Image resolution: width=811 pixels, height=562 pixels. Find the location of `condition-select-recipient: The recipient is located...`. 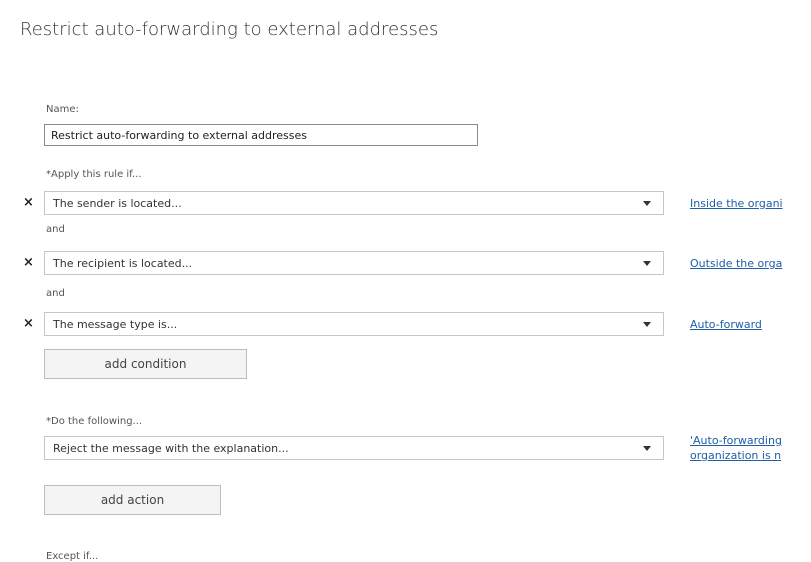

condition-select-recipient: The recipient is located... is located at coordinates (354, 263).